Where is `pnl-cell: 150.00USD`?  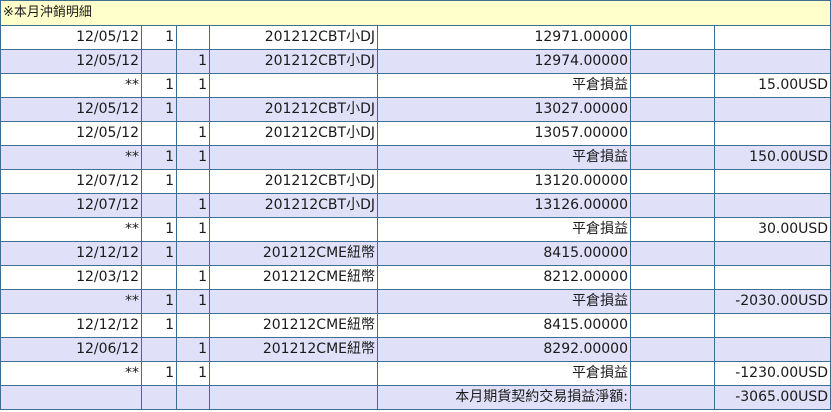 pnl-cell: 150.00USD is located at coordinates (772, 157).